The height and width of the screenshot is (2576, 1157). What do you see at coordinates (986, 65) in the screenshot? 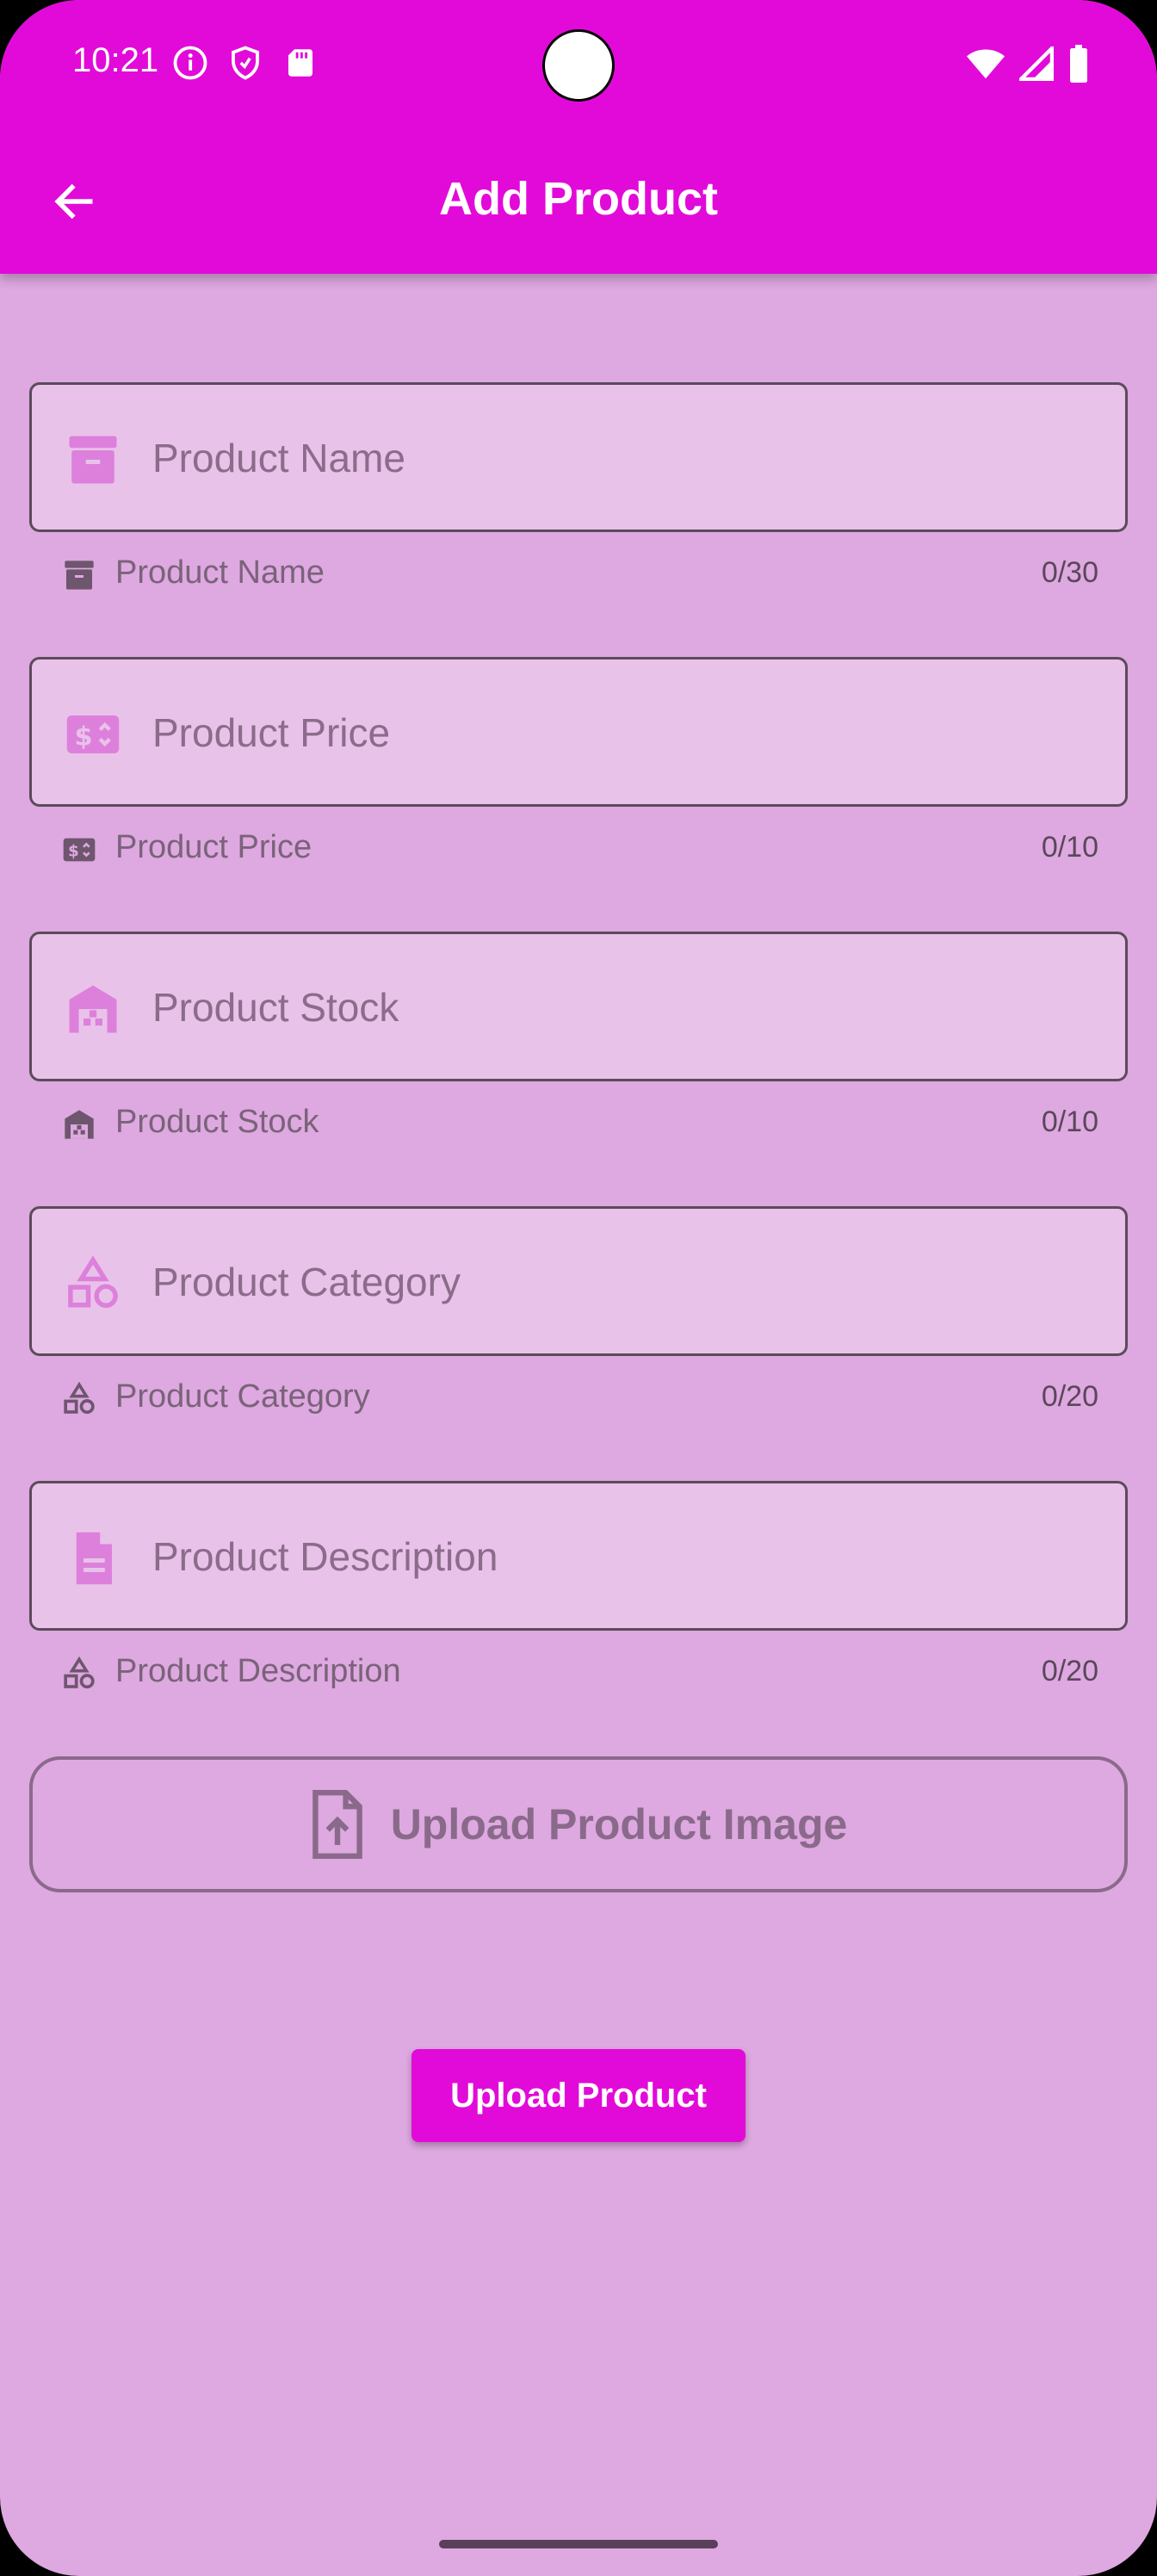
I see `wifi-icon` at bounding box center [986, 65].